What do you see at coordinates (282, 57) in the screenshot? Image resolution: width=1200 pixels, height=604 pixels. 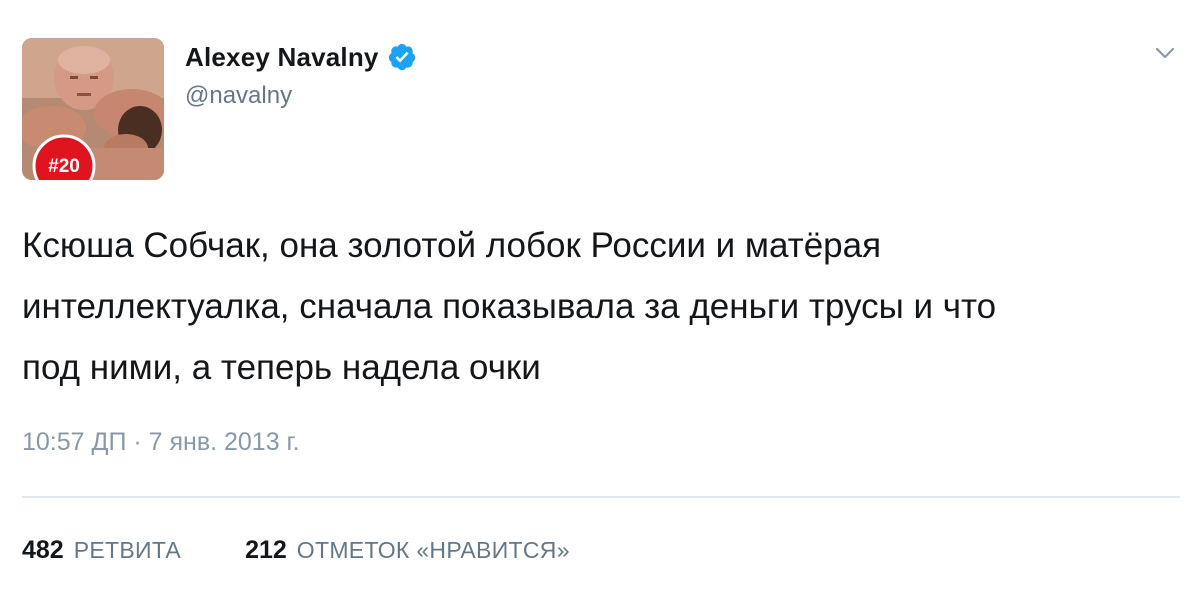 I see `author-display-name: Alexey Navalny` at bounding box center [282, 57].